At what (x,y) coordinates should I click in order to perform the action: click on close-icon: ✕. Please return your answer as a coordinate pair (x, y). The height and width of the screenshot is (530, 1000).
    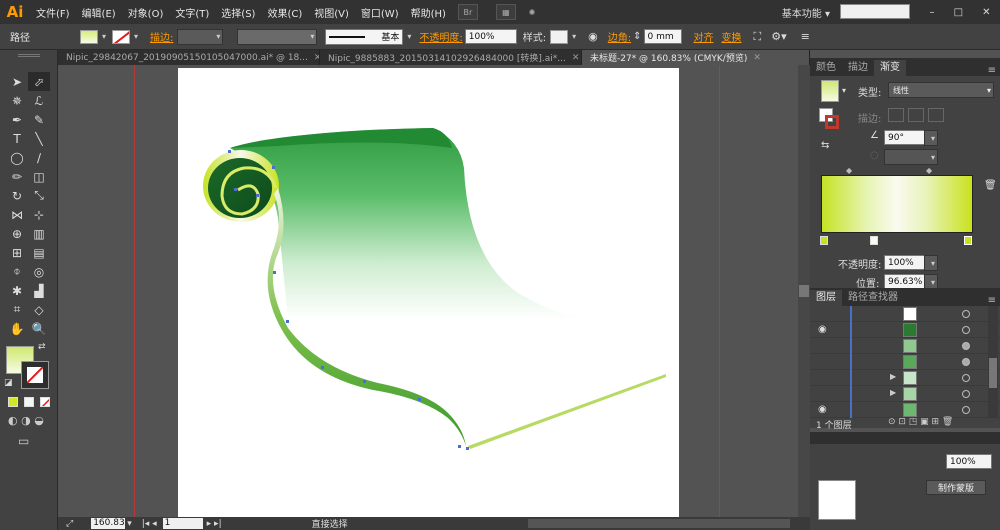
    Looking at the image, I should click on (986, 12).